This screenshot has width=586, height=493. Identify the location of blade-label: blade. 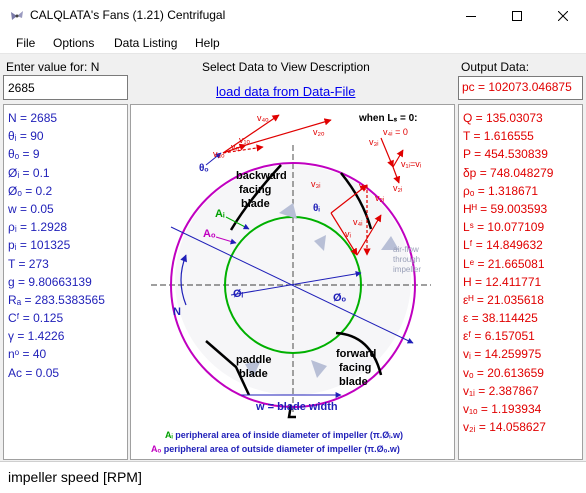
(255, 204).